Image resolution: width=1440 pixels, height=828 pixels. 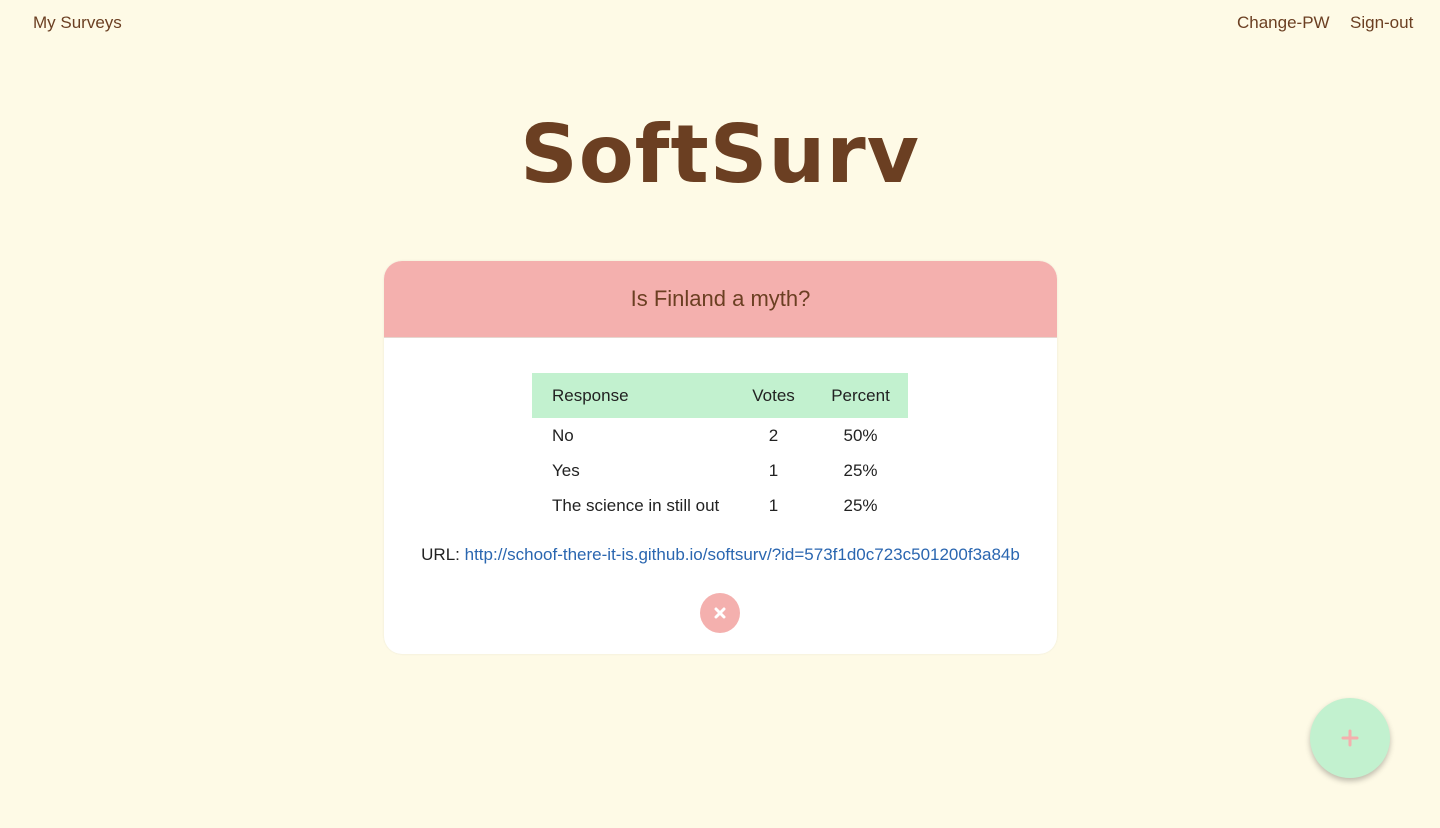 What do you see at coordinates (1381, 23) in the screenshot?
I see `sign-out-link: Sign-out` at bounding box center [1381, 23].